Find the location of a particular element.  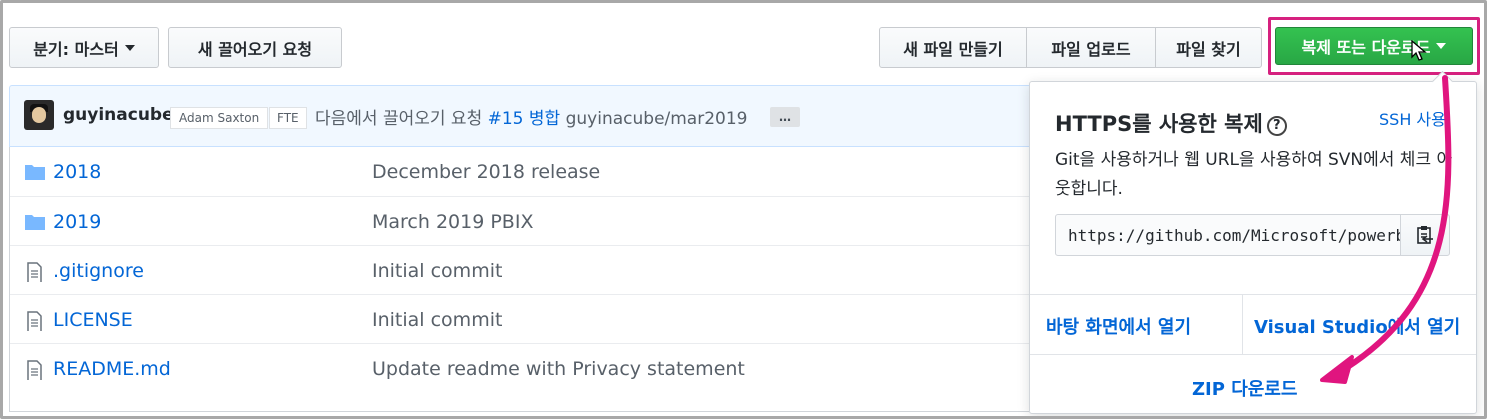

copy-to-clipboard-button is located at coordinates (1425, 235).